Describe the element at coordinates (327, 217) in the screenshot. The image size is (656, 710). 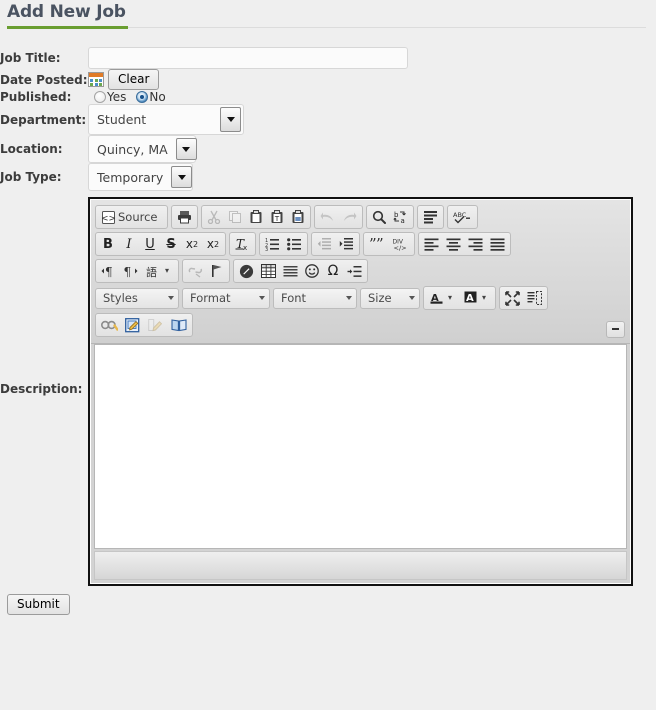
I see `undo-icon` at that location.